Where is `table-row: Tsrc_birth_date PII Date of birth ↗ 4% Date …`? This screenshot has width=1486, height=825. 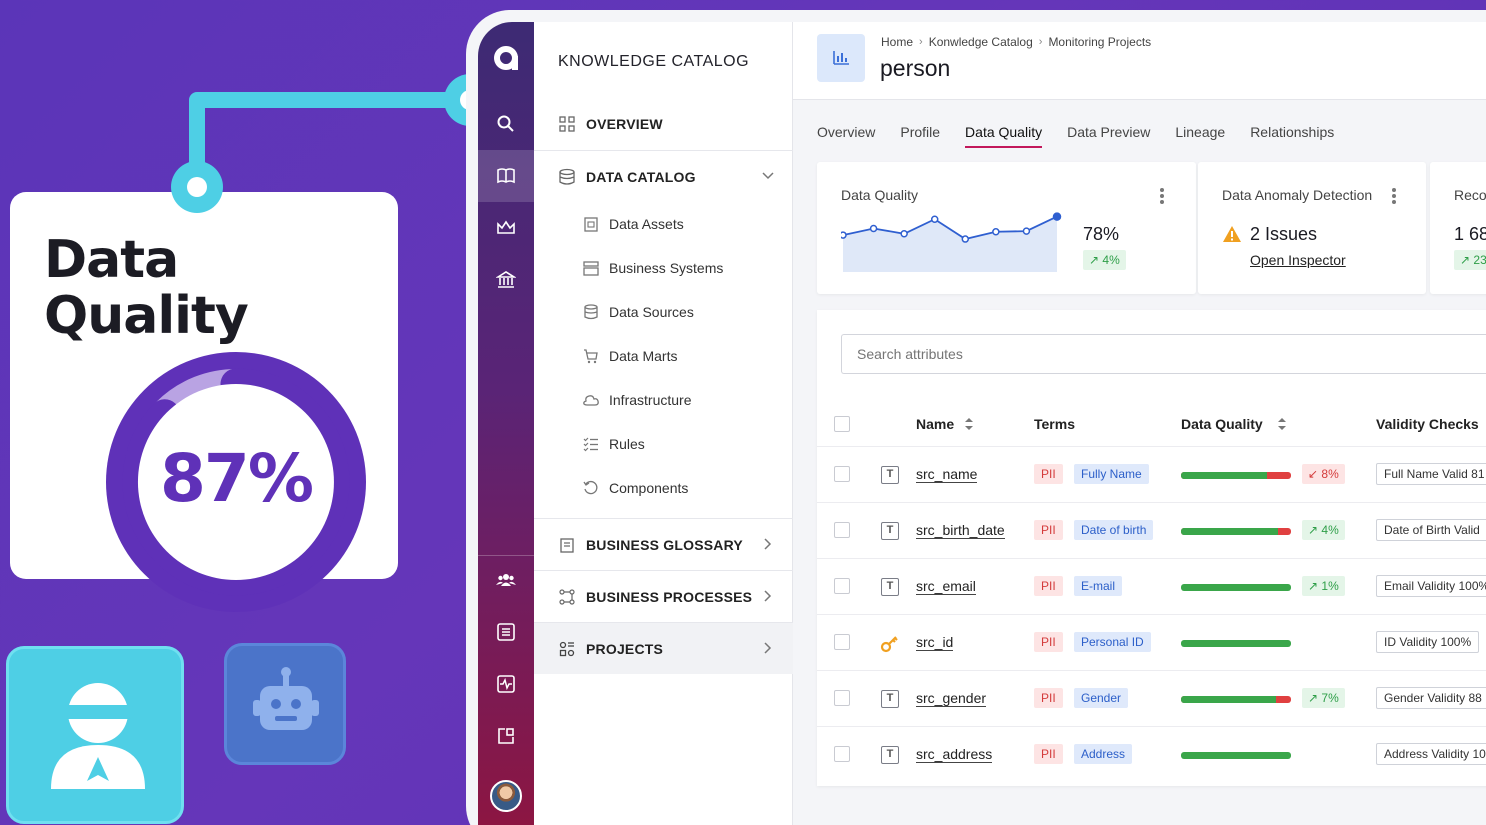
table-row: Tsrc_birth_date PII Date of birth ↗ 4% Date … is located at coordinates (1151, 530).